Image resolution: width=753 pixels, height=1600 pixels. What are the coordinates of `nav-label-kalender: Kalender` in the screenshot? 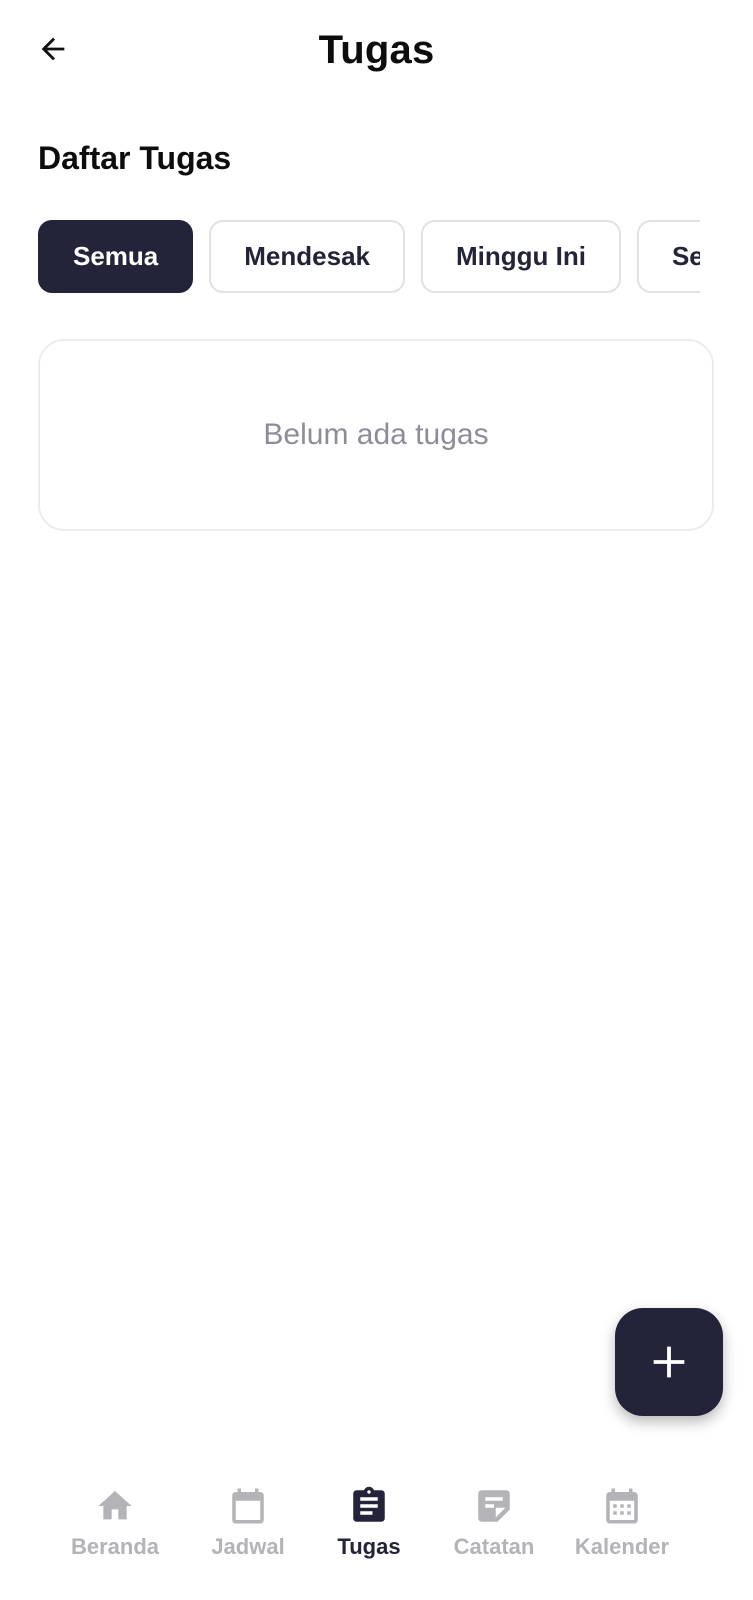 It's located at (622, 1546).